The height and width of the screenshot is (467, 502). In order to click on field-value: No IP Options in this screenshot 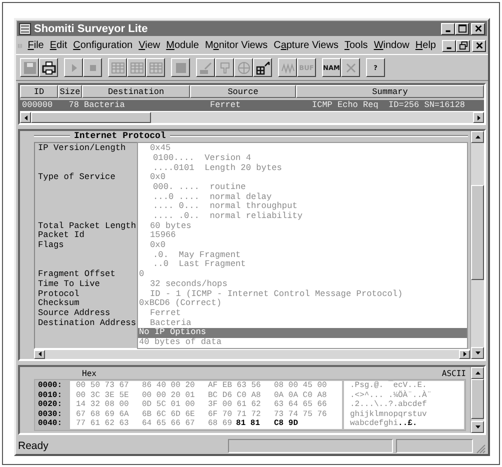, I will do `click(302, 333)`.